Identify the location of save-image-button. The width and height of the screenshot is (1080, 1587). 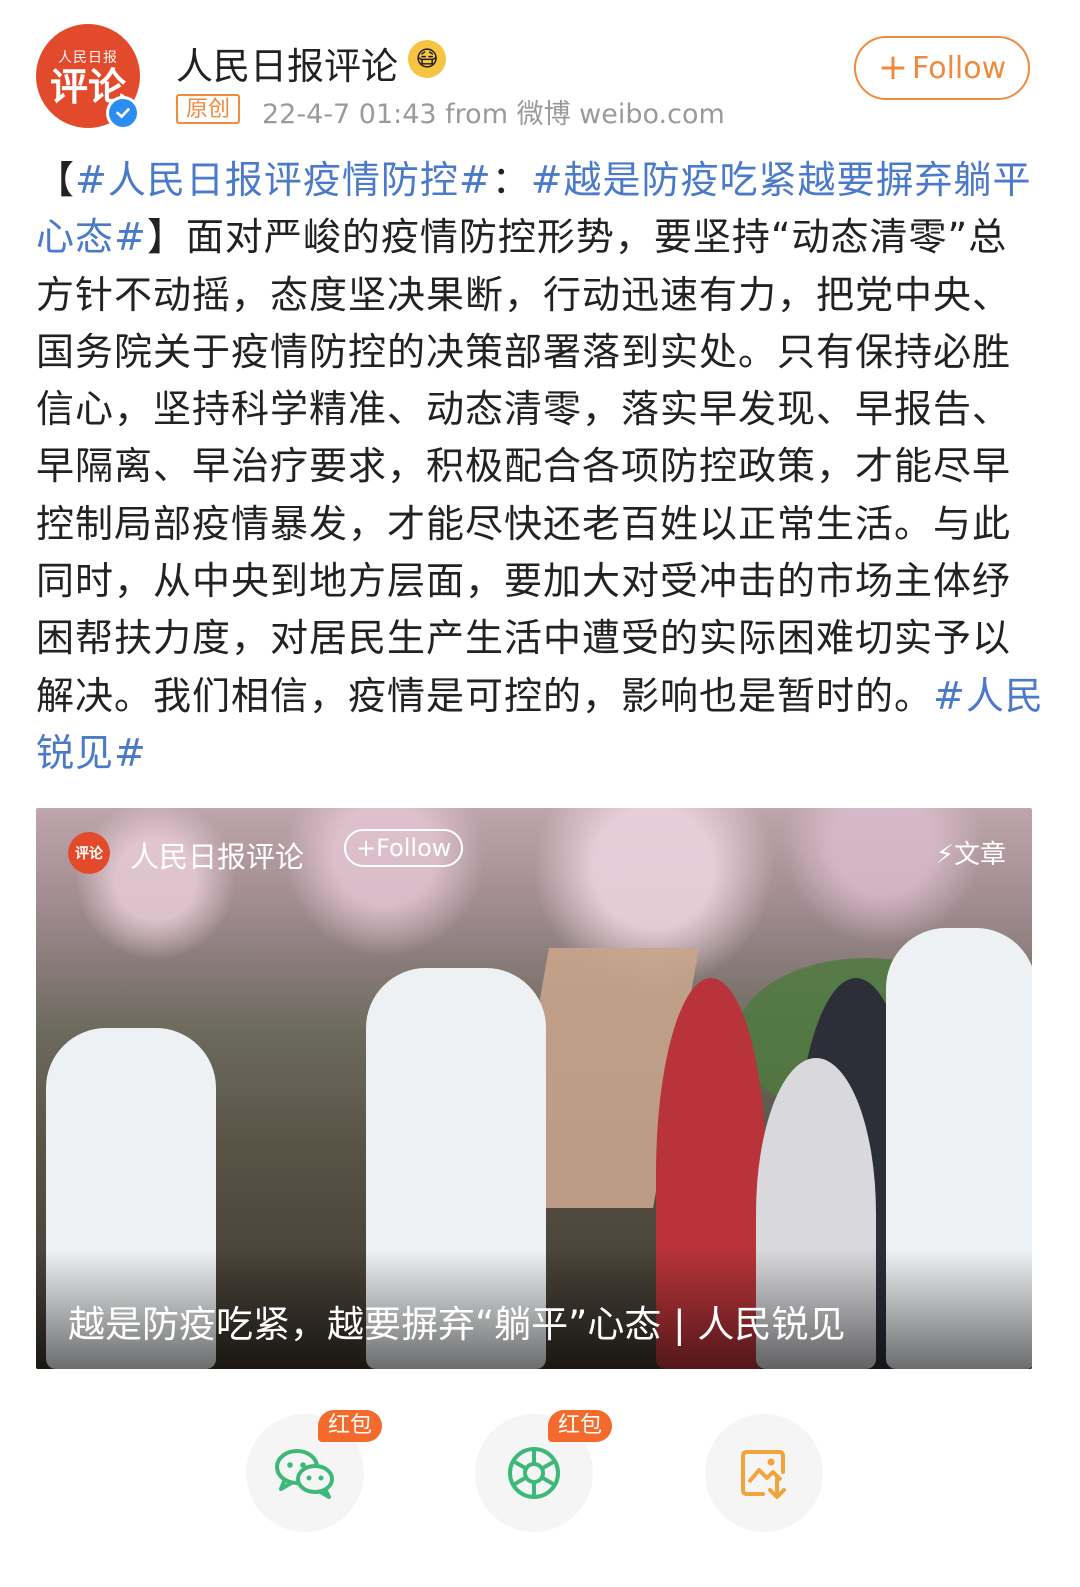
(764, 1473).